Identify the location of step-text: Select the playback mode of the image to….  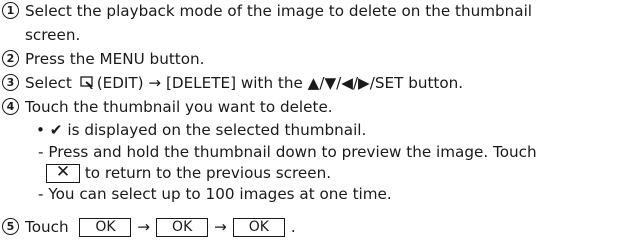
(279, 11).